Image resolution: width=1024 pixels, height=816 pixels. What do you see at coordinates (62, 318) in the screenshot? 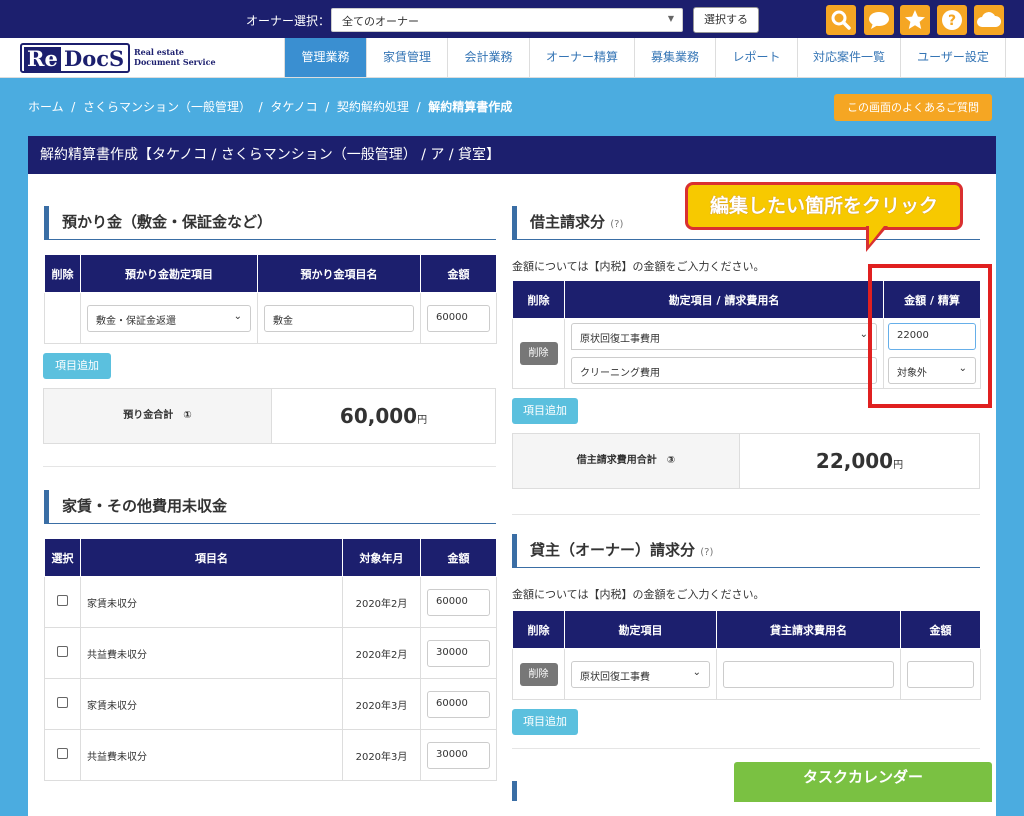
I see `delete-cell` at bounding box center [62, 318].